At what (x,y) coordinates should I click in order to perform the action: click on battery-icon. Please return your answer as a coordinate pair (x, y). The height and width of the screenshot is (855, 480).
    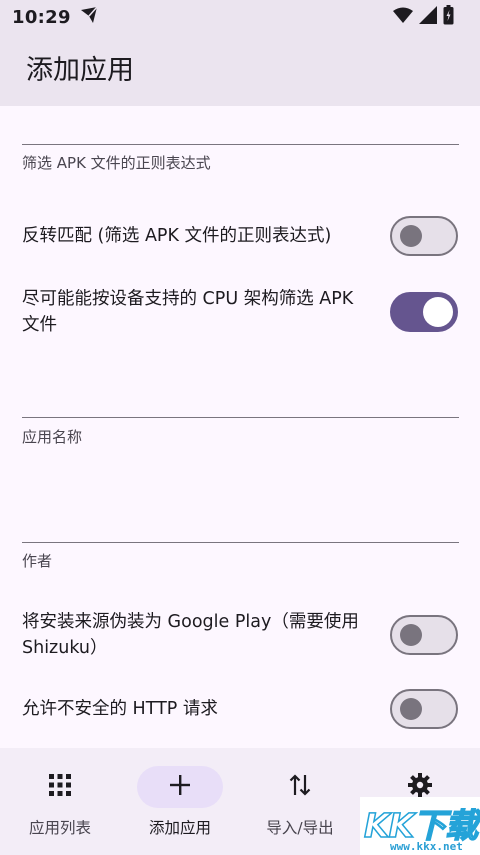
    Looking at the image, I should click on (448, 17).